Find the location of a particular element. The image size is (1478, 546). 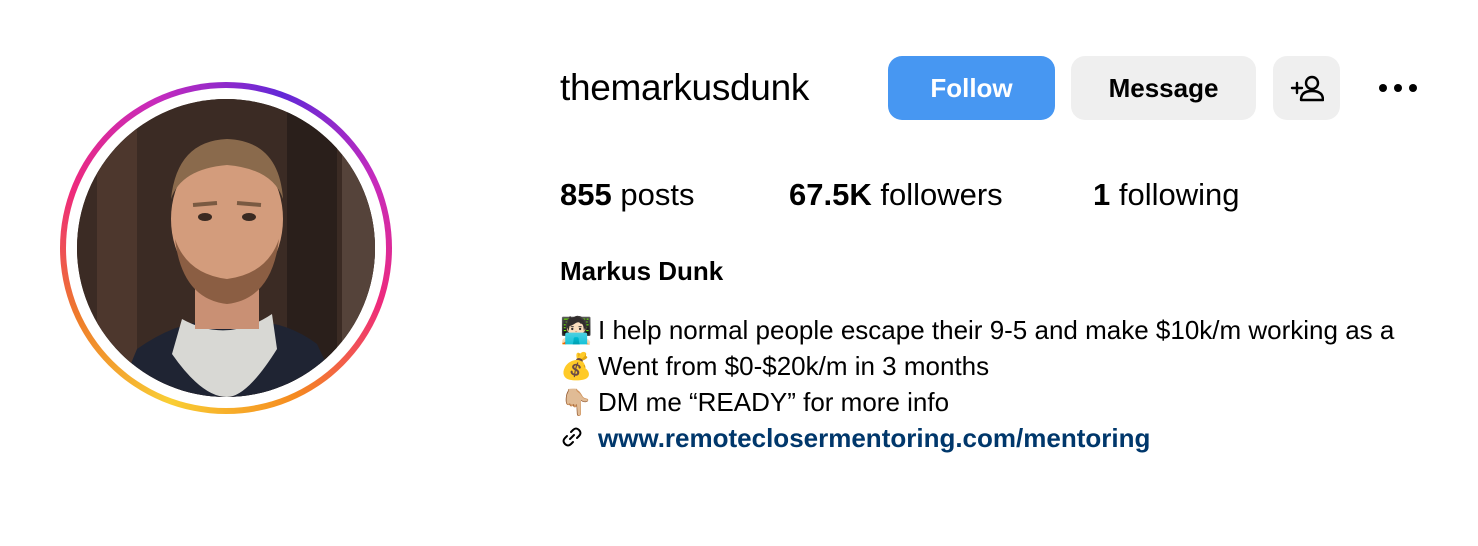

posts-count: 855 is located at coordinates (586, 194).